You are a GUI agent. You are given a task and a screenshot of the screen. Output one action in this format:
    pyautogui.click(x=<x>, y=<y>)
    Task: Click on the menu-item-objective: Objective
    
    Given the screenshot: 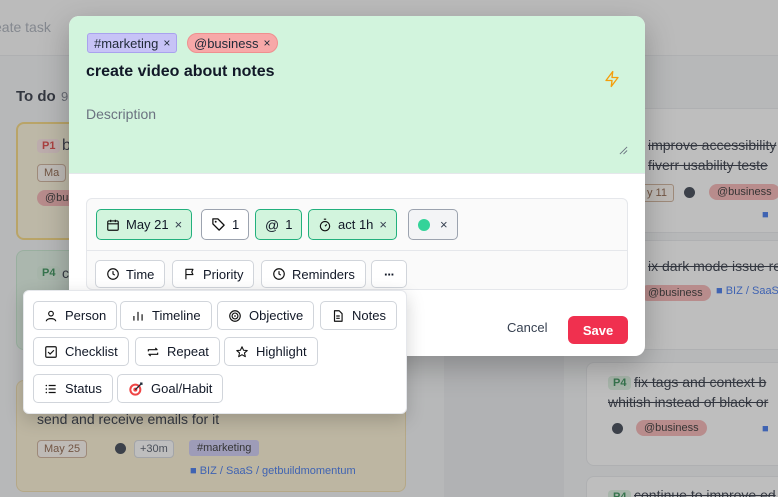 What is the action you would take?
    pyautogui.click(x=266, y=315)
    